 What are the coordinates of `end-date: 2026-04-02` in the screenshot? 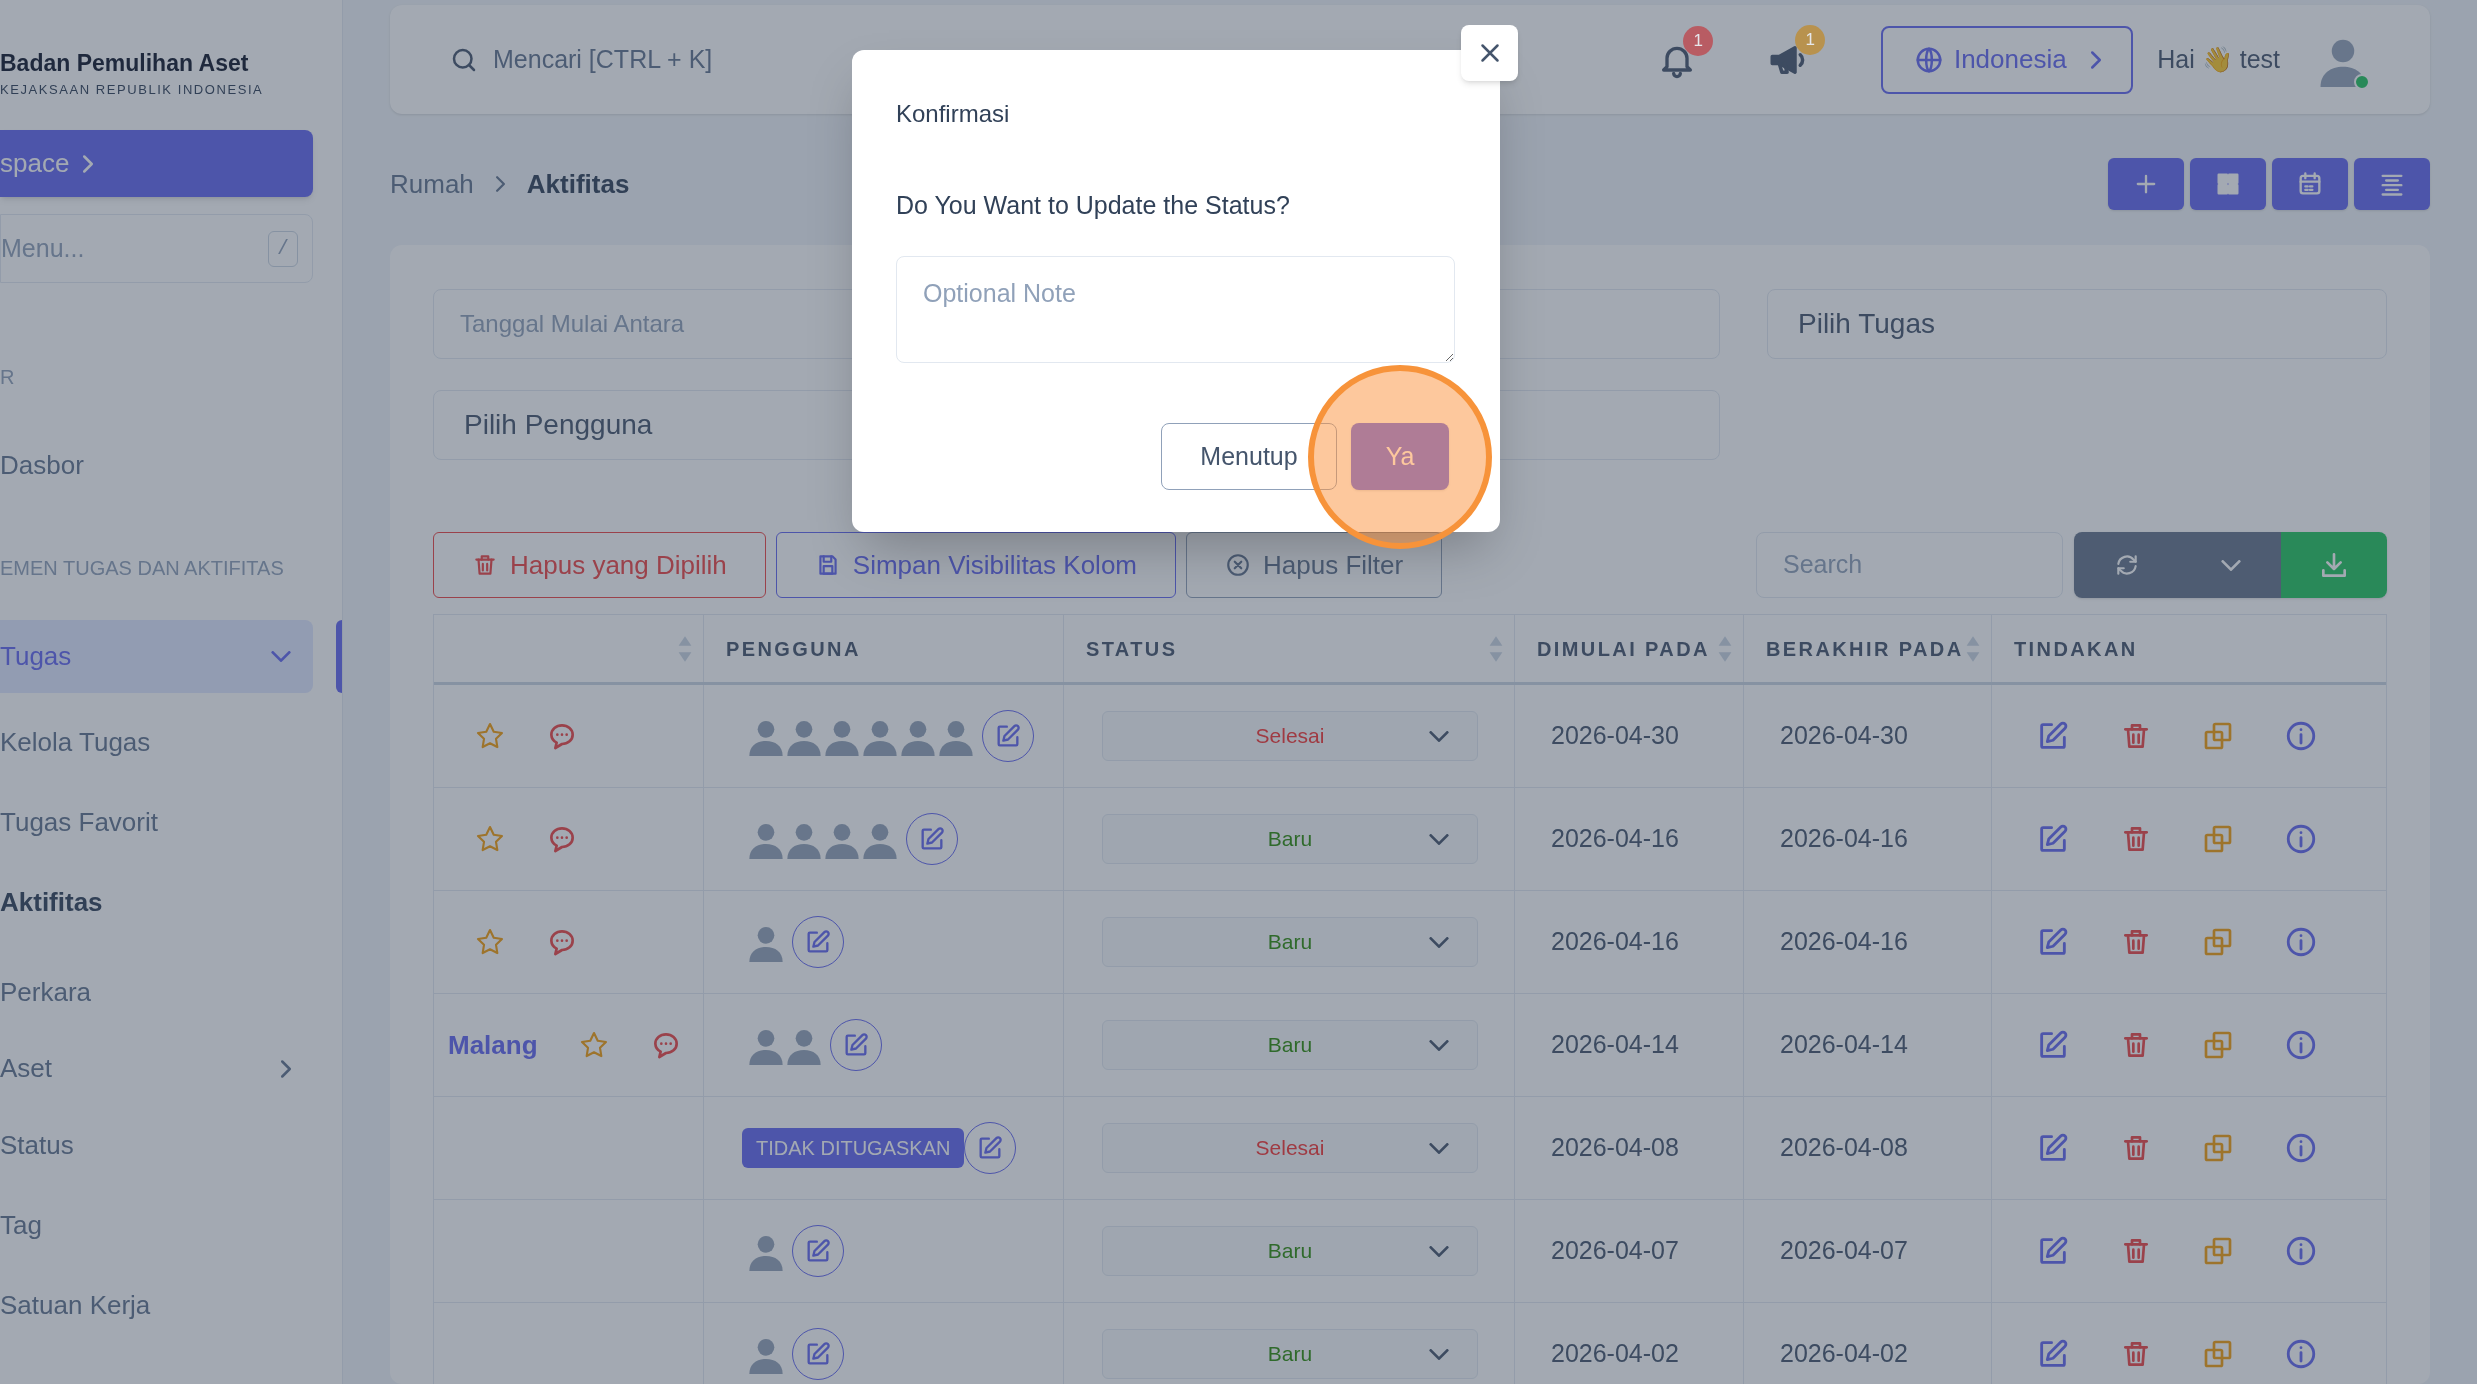 It's located at (1844, 1354).